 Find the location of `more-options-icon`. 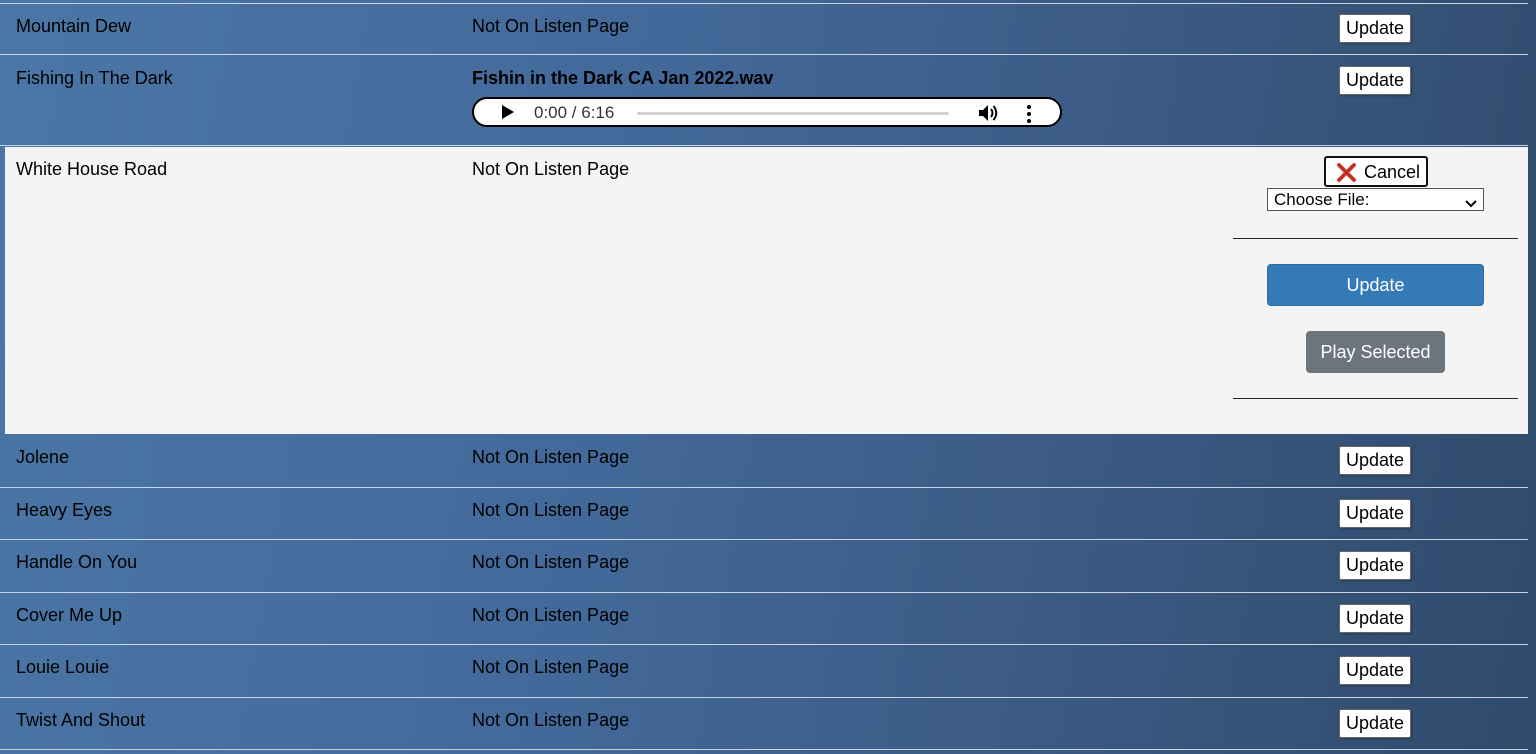

more-options-icon is located at coordinates (1029, 114).